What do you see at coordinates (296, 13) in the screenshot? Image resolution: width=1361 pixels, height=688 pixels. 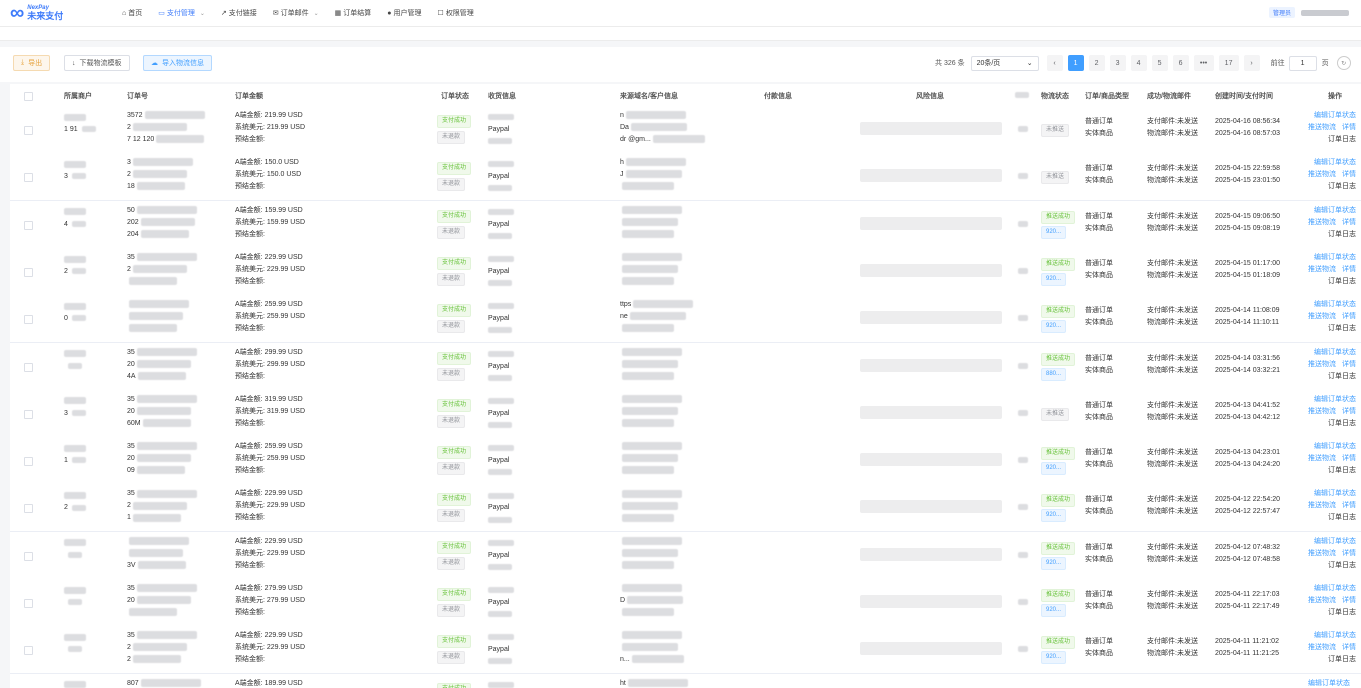 I see `nav-item-3: ✉ 订单邮件 ⌄` at bounding box center [296, 13].